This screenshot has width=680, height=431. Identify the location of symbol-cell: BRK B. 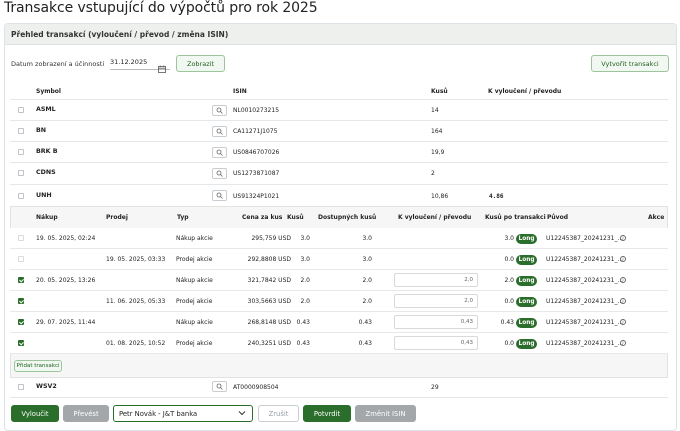
(47, 151).